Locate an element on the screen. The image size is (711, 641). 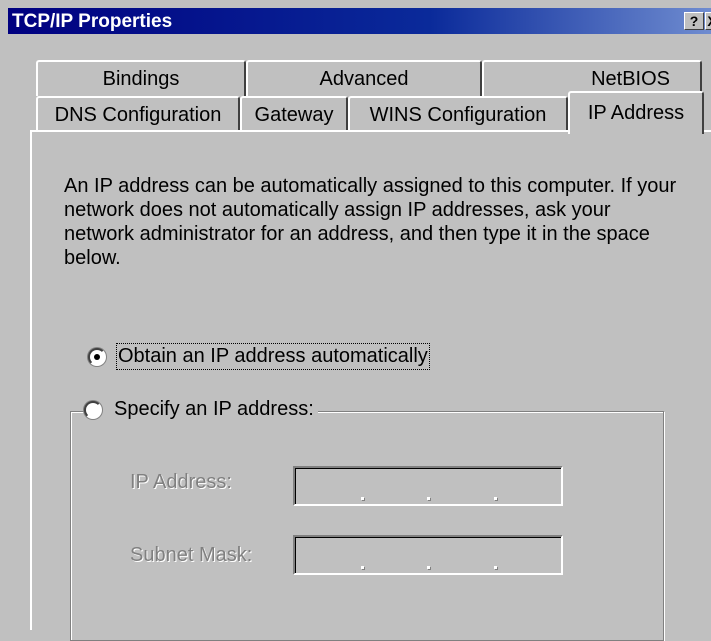
tab-label: WINS Configuration is located at coordinates (458, 114).